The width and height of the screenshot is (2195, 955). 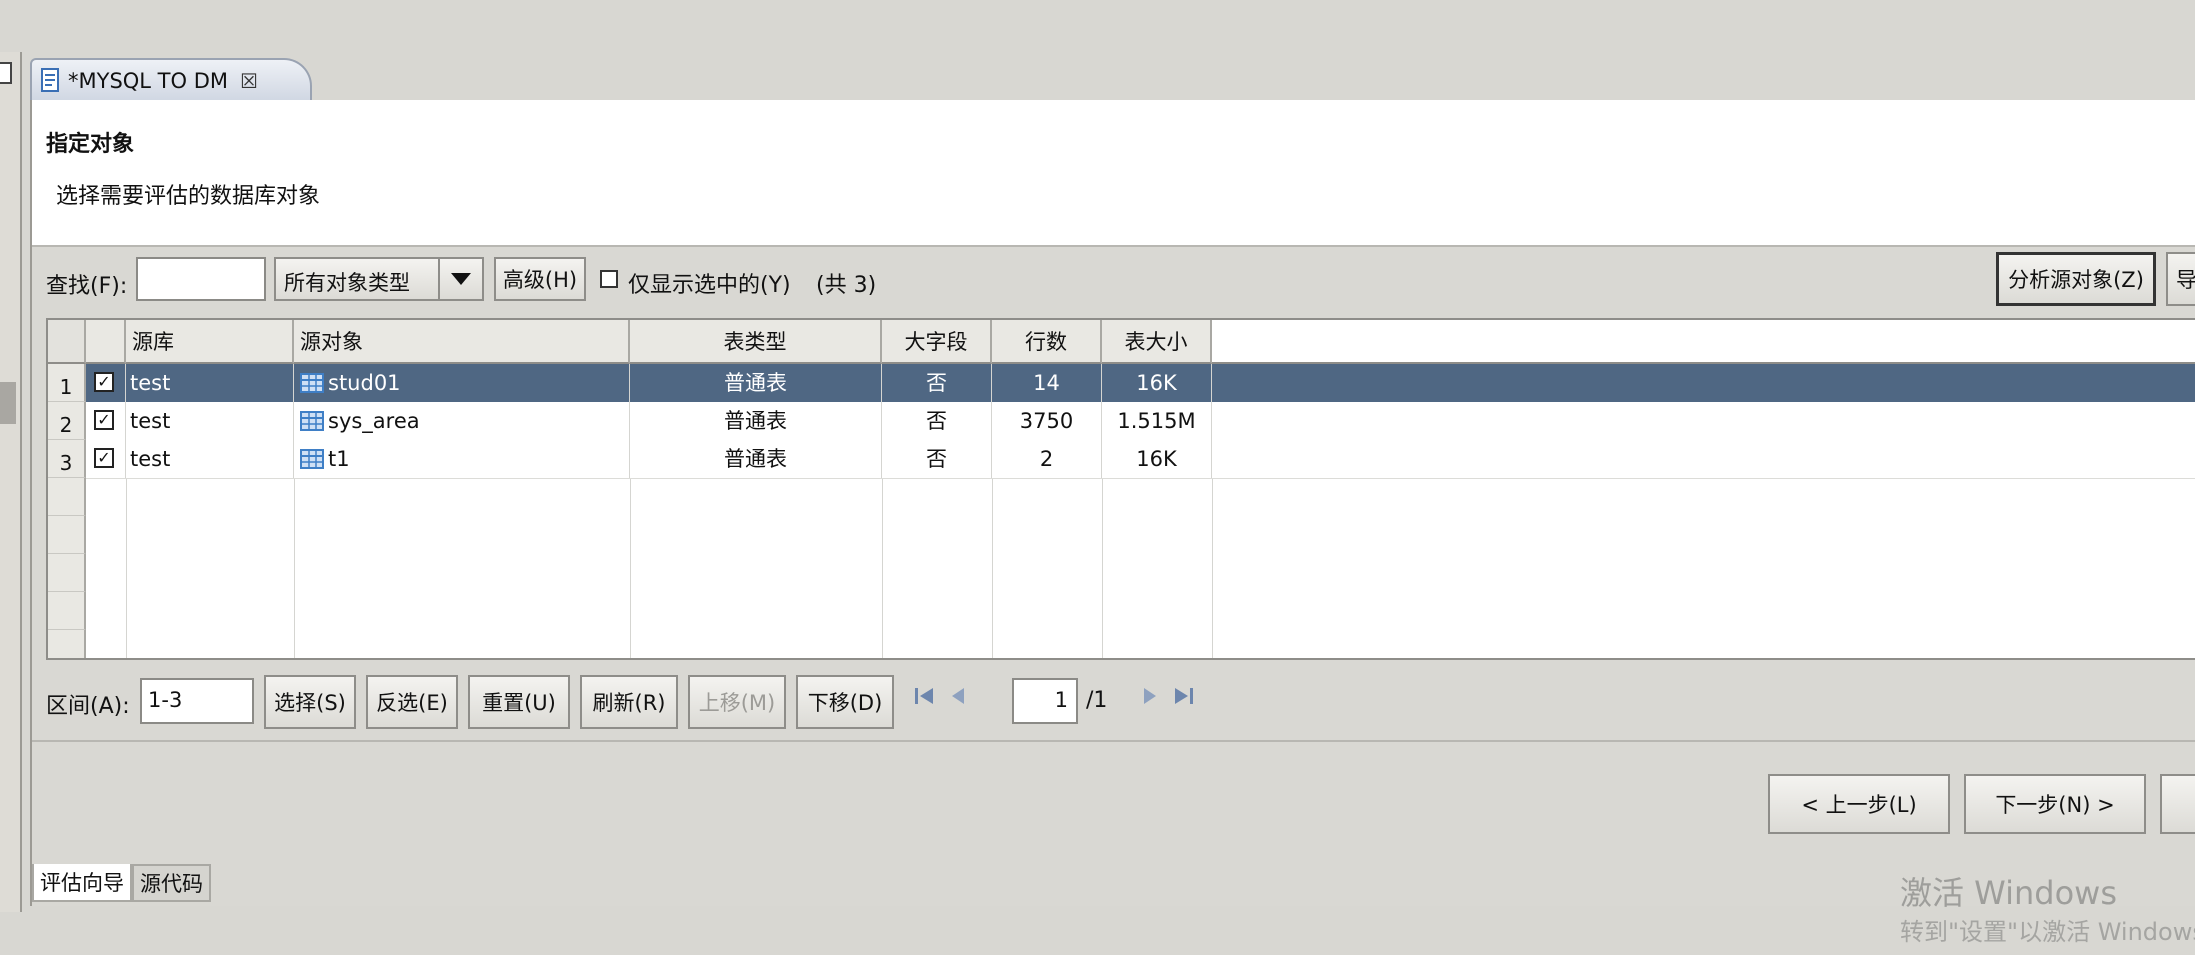 What do you see at coordinates (460, 279) in the screenshot?
I see `dropdown-arrow-icon` at bounding box center [460, 279].